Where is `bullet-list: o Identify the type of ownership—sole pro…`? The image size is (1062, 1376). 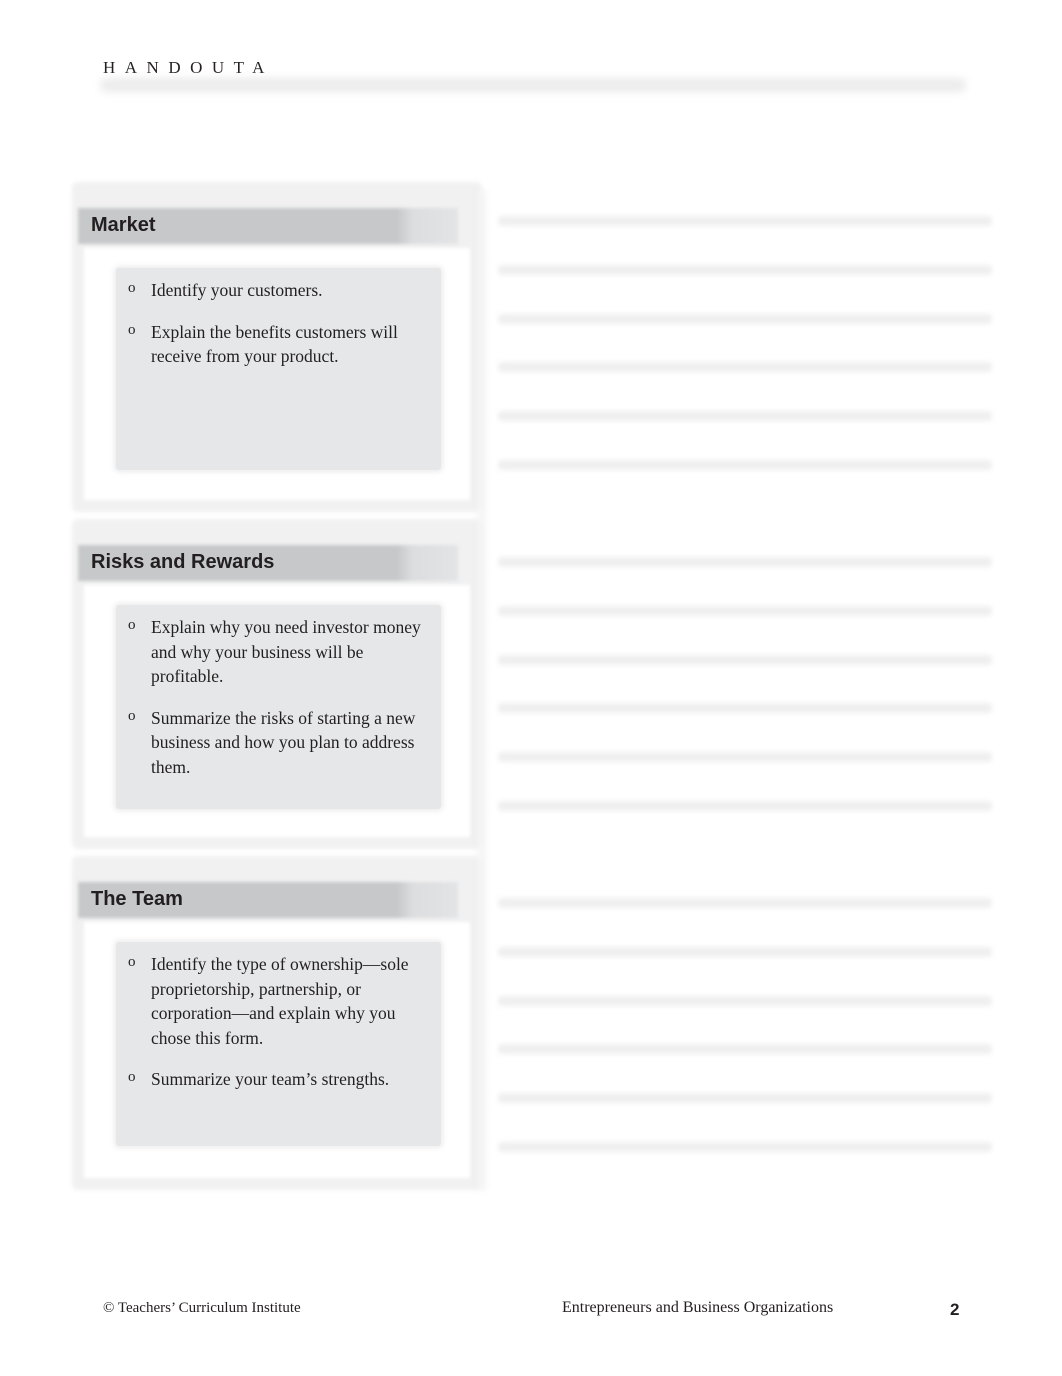
bullet-list: o Identify the type of ownership—sole pro… is located at coordinates (277, 1030).